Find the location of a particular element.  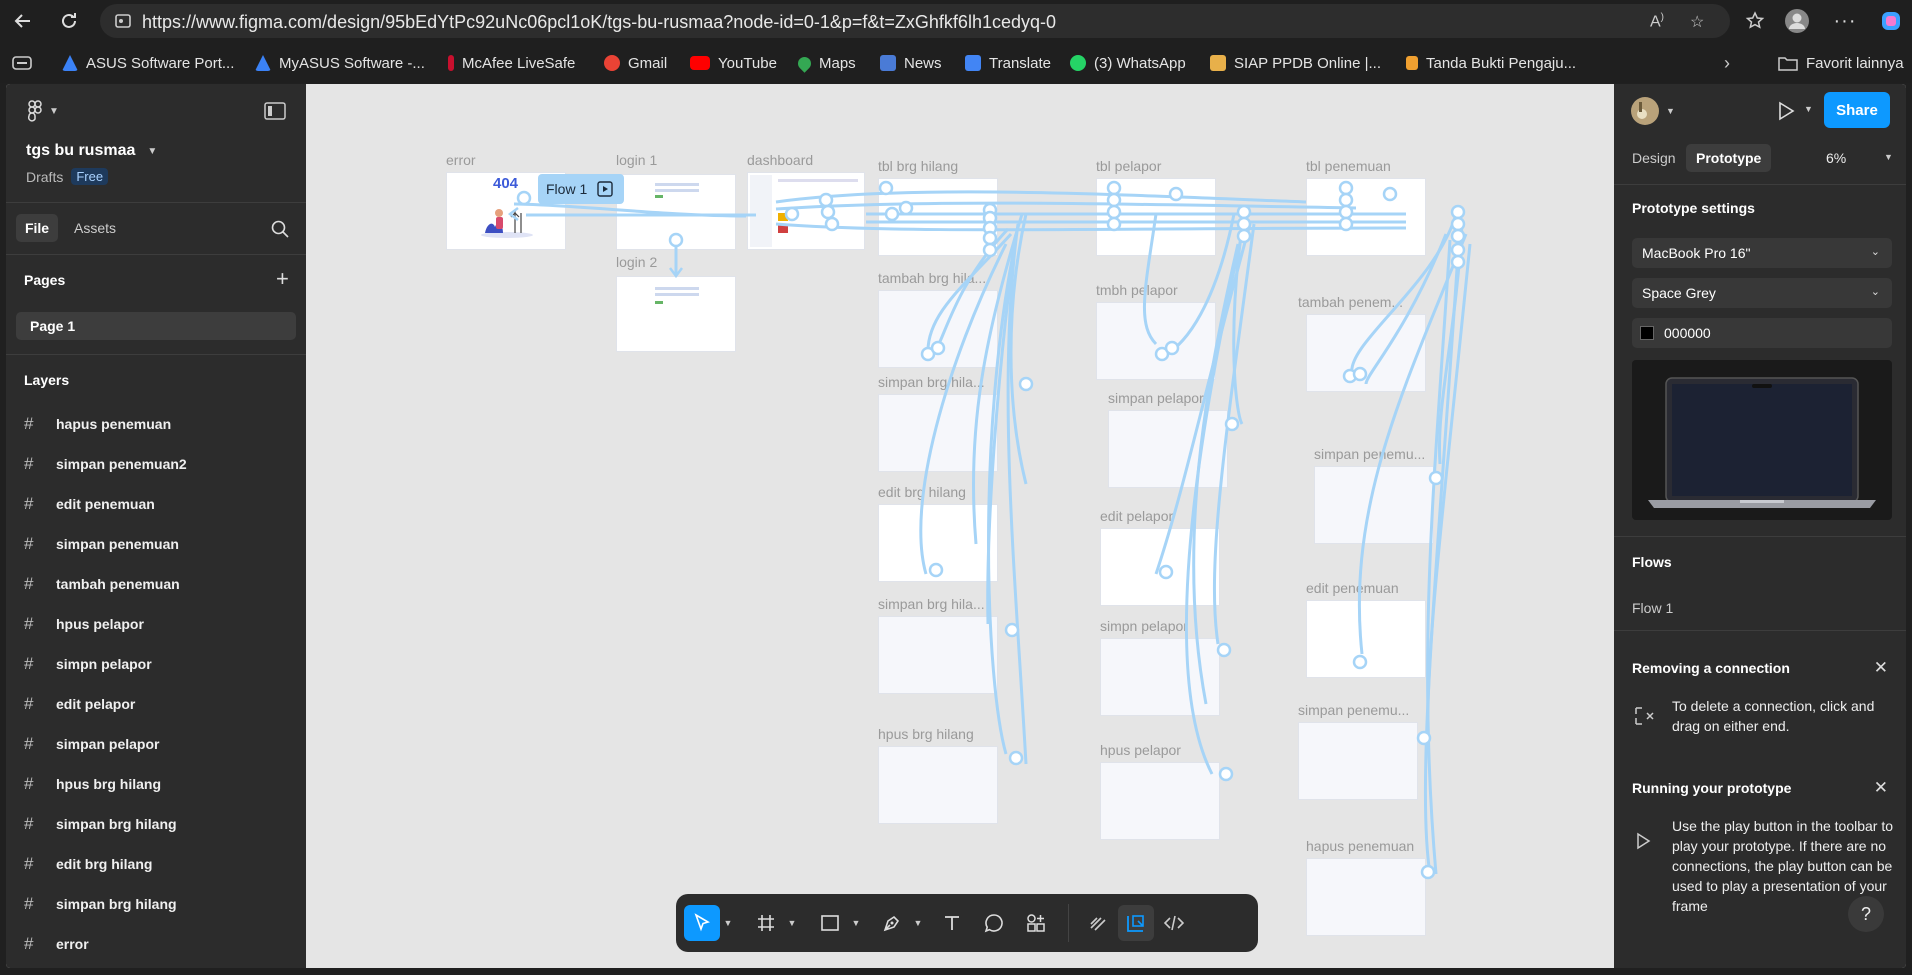

flow-item: Flow 1 is located at coordinates (1652, 608).